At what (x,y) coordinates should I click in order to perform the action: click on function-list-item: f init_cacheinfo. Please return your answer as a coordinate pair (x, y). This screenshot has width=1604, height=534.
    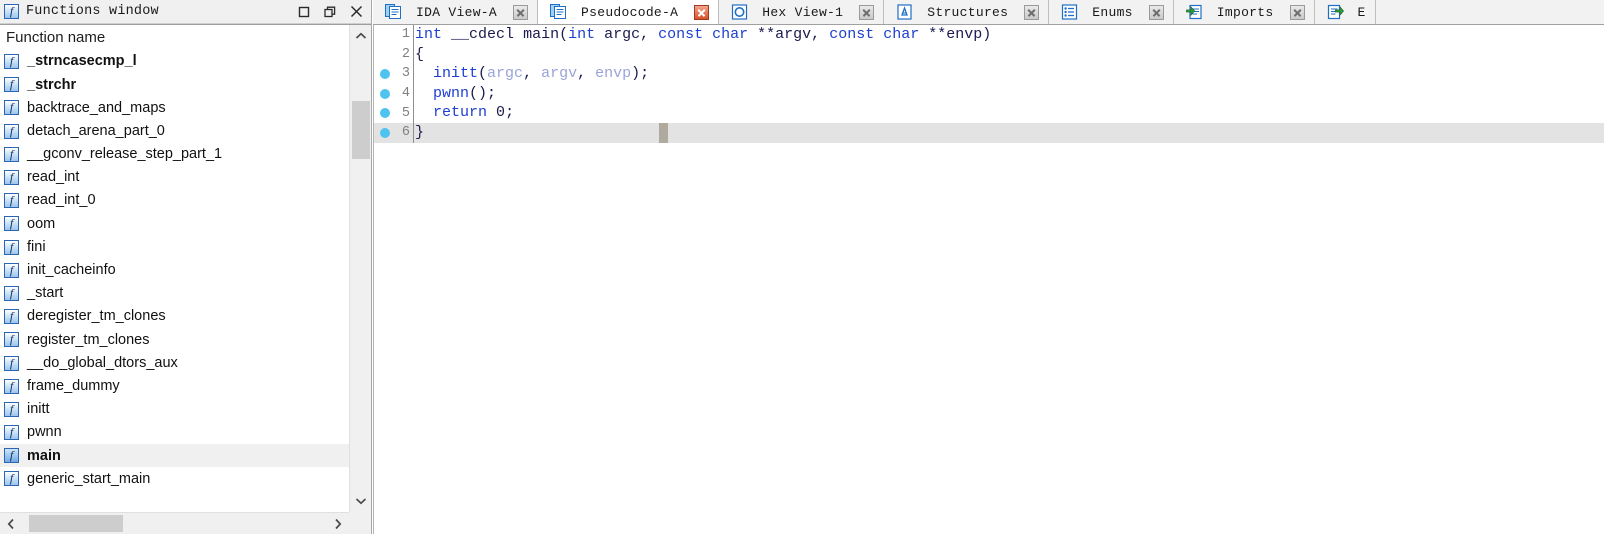
    Looking at the image, I should click on (174, 270).